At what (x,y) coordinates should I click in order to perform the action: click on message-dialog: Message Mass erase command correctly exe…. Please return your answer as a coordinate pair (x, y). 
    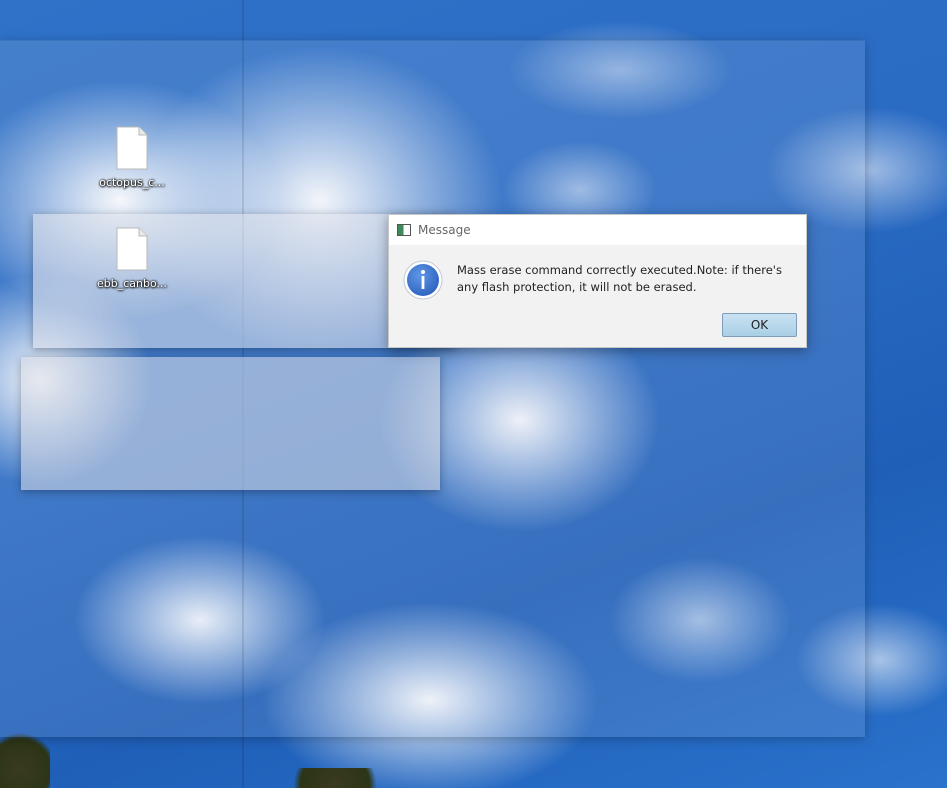
    Looking at the image, I should click on (597, 281).